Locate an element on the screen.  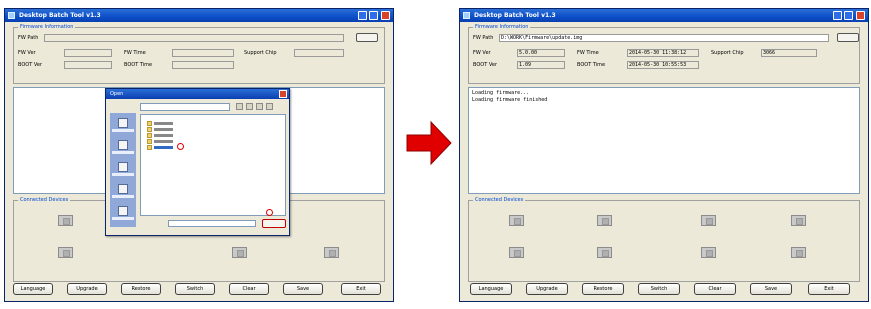
file-icon is located at coordinates (149, 141).